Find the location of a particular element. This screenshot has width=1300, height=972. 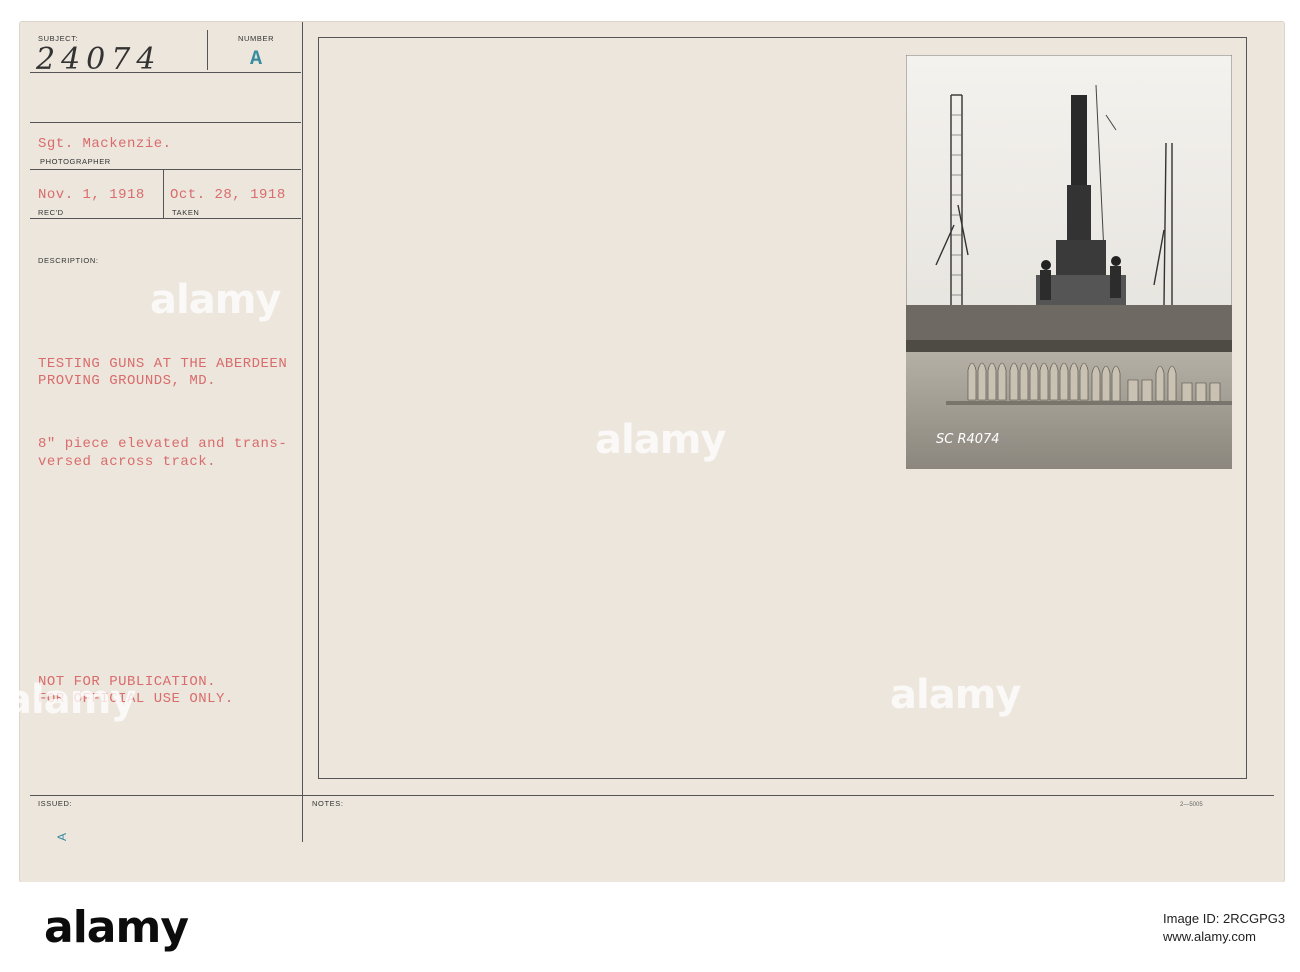

footer-logo: alamy is located at coordinates (116, 927).